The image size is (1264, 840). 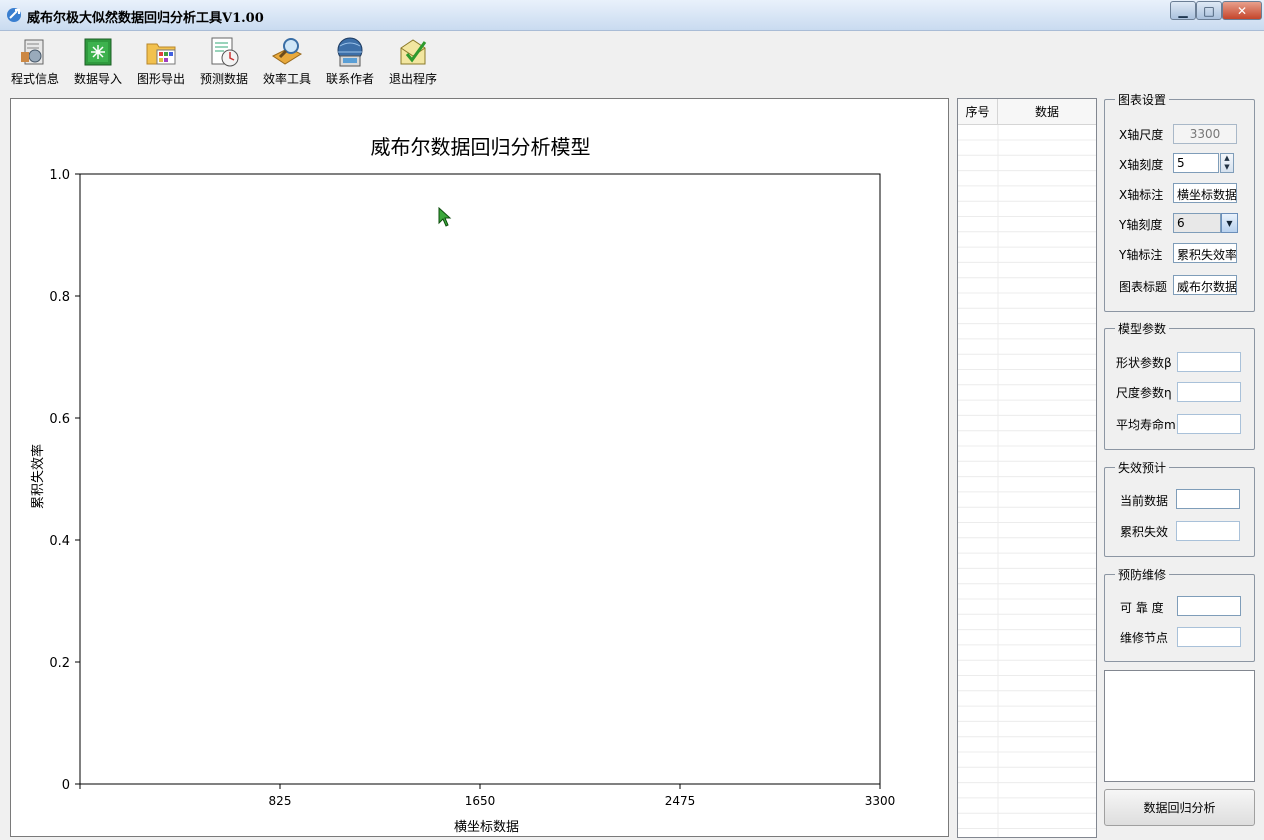 What do you see at coordinates (1209, 392) in the screenshot?
I see `scale-param-field` at bounding box center [1209, 392].